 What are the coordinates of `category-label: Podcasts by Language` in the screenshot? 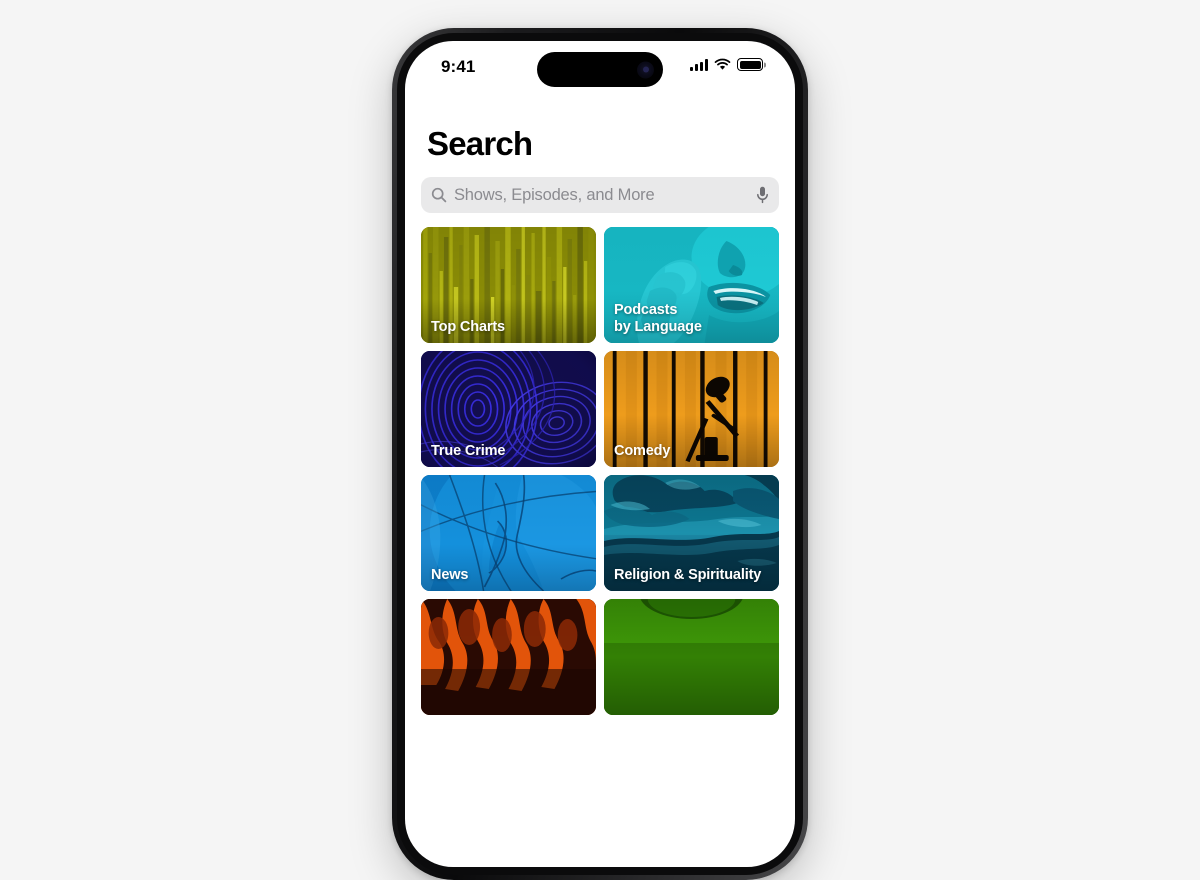 It's located at (658, 319).